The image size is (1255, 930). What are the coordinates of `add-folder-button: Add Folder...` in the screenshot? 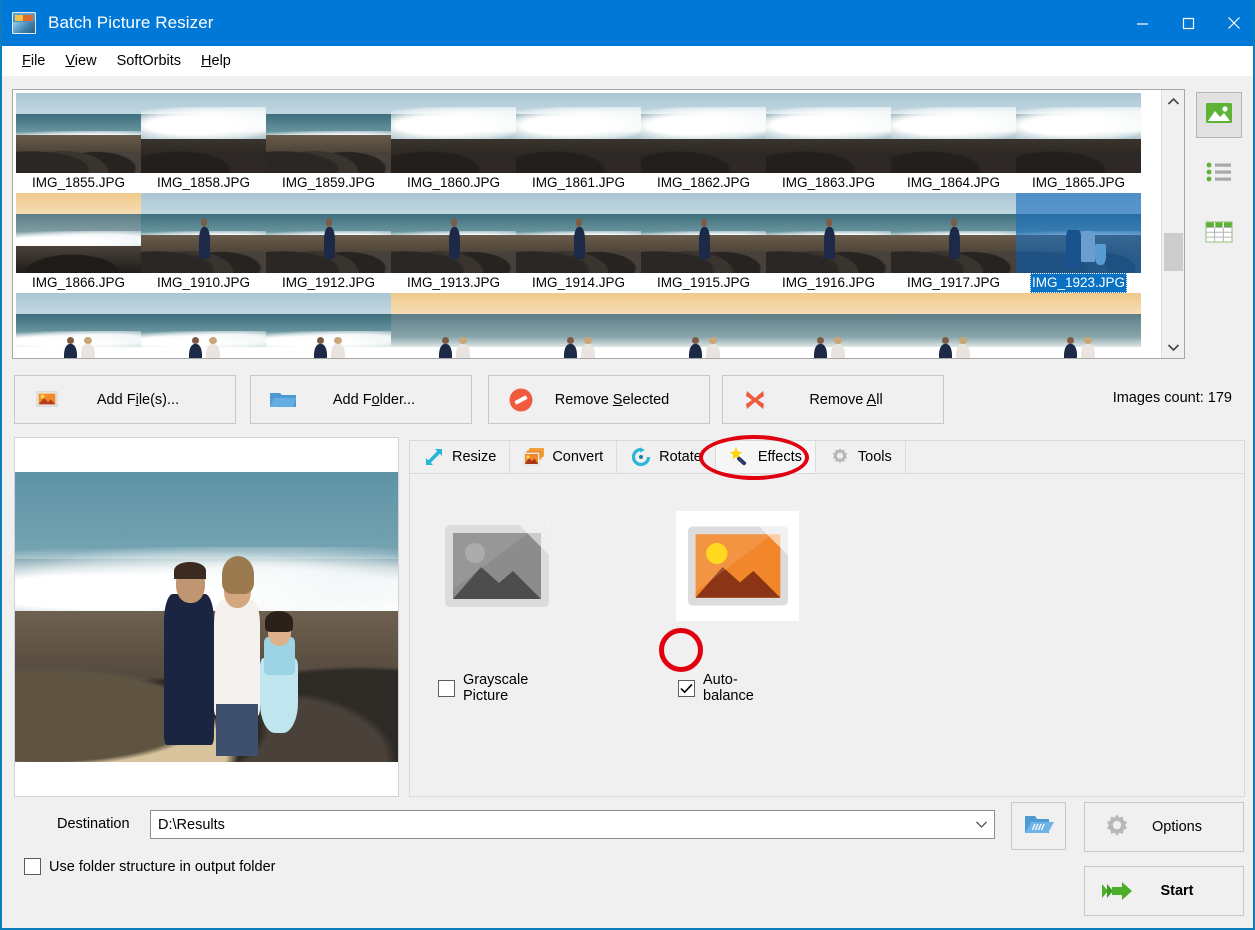 It's located at (361, 399).